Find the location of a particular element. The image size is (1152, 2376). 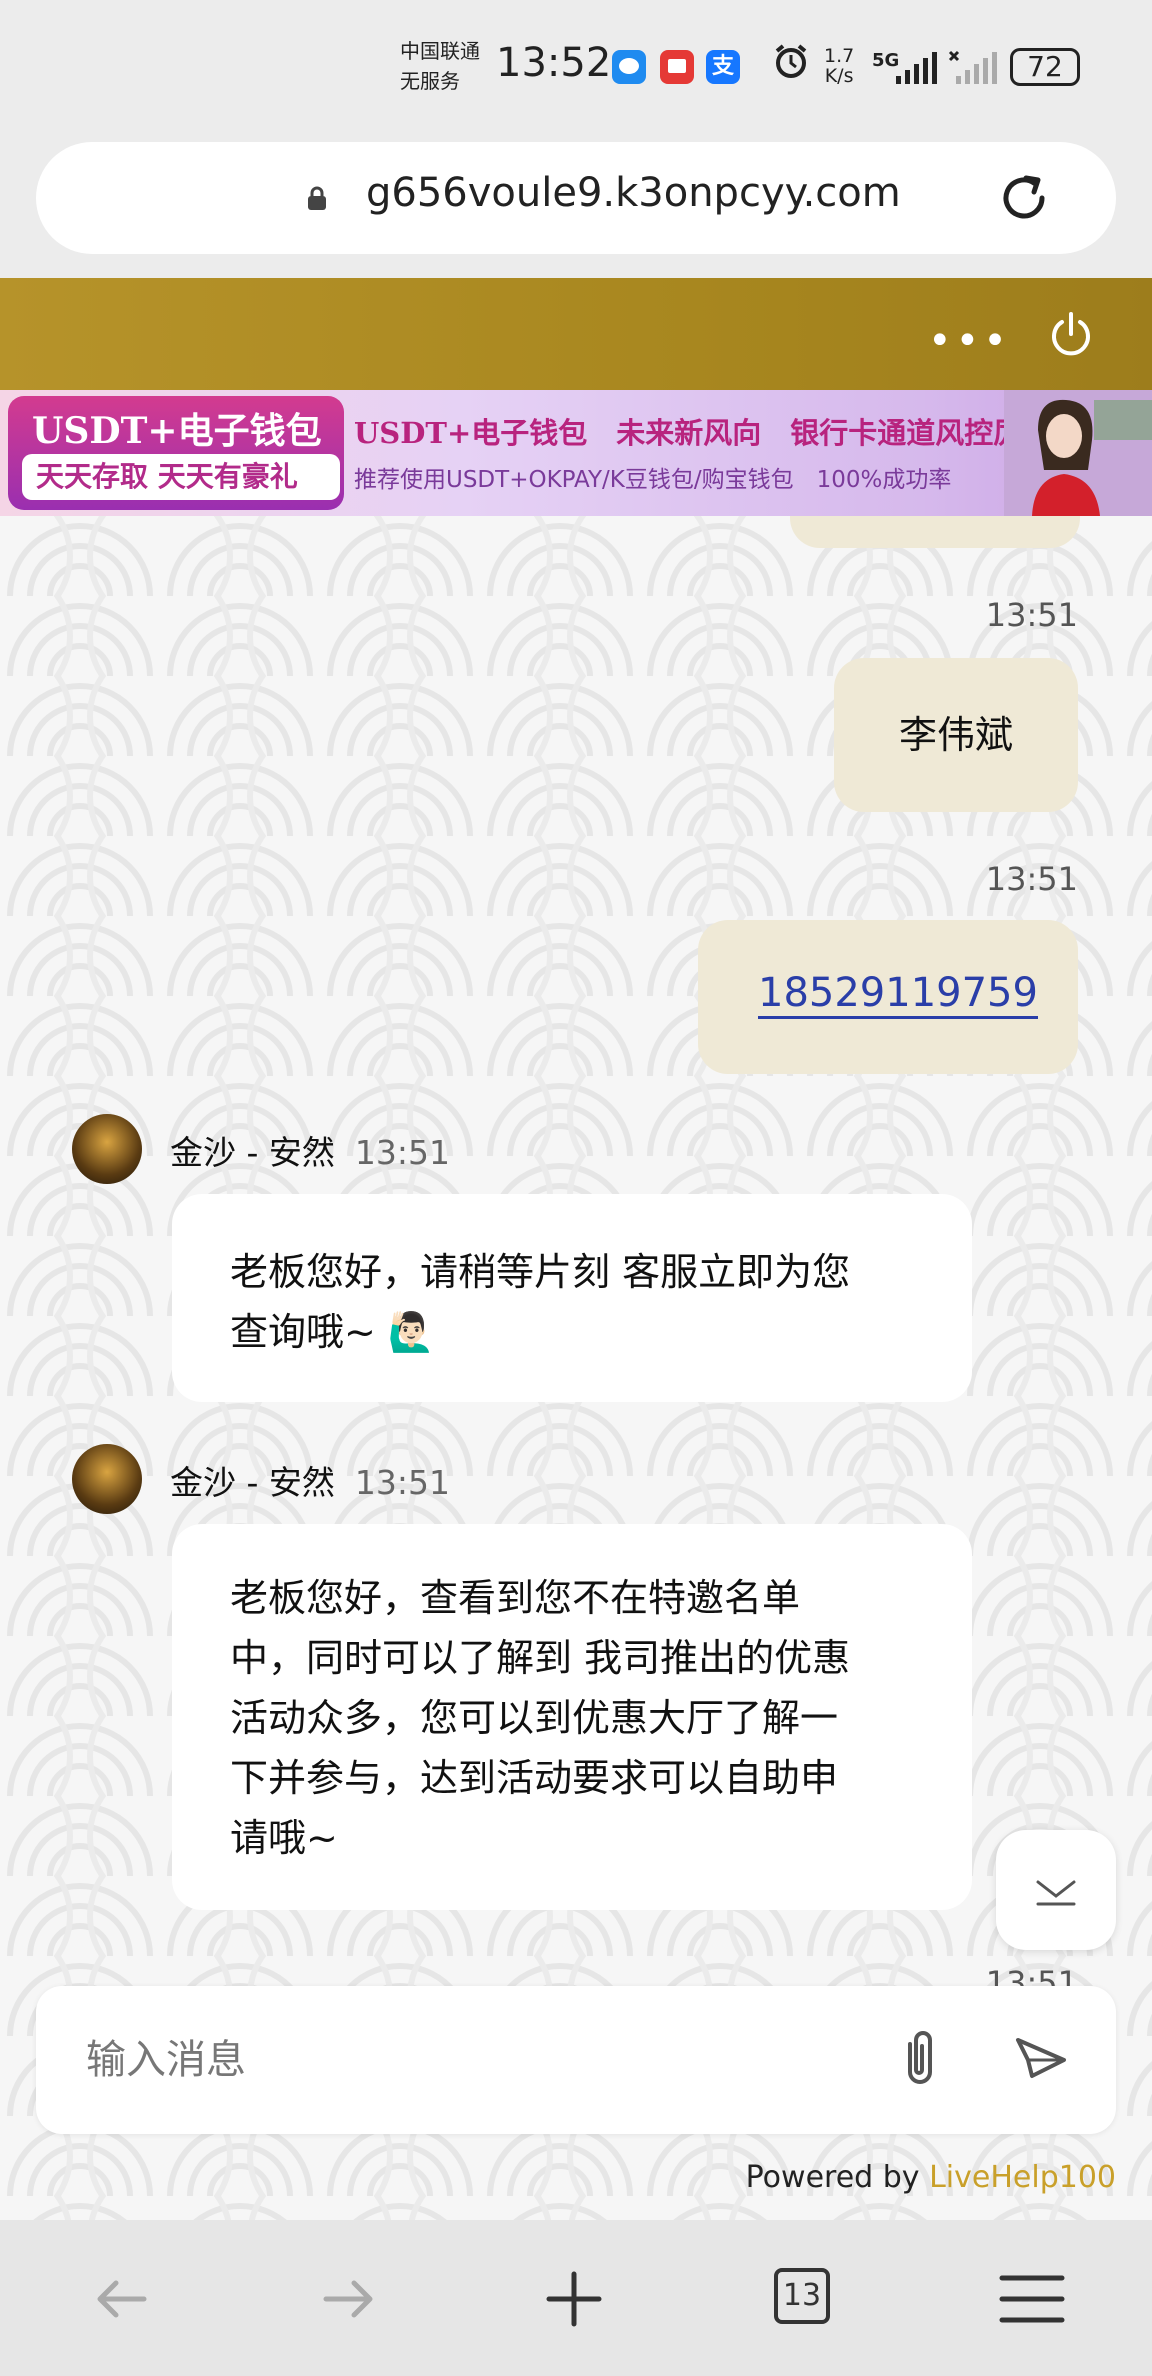

net-speed: 1.7 K/s is located at coordinates (839, 66).